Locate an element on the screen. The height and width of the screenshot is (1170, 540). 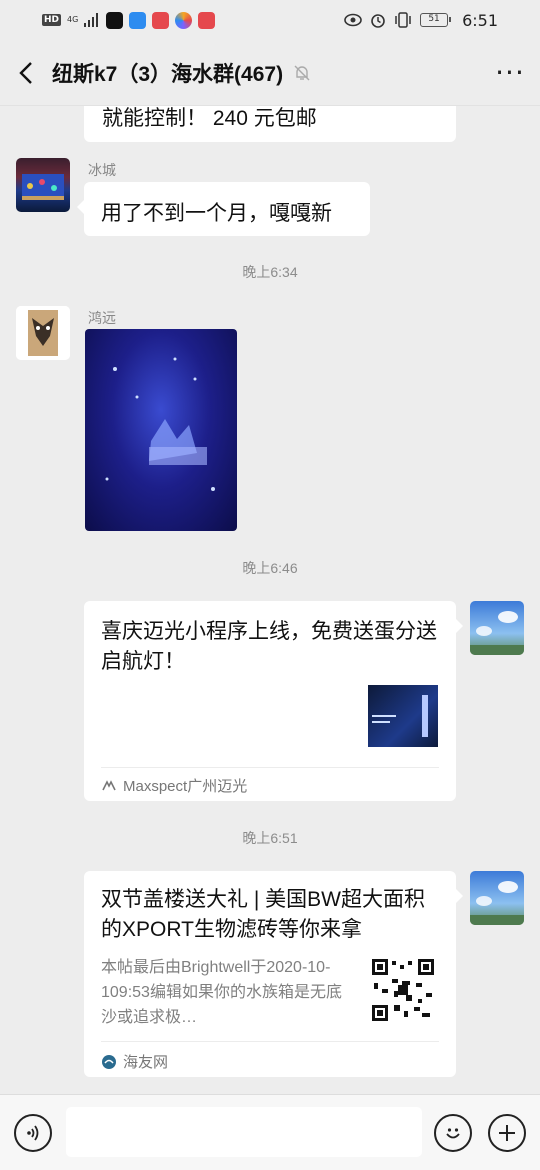
card-source: Maxspect广州迈光 is located at coordinates (174, 785).